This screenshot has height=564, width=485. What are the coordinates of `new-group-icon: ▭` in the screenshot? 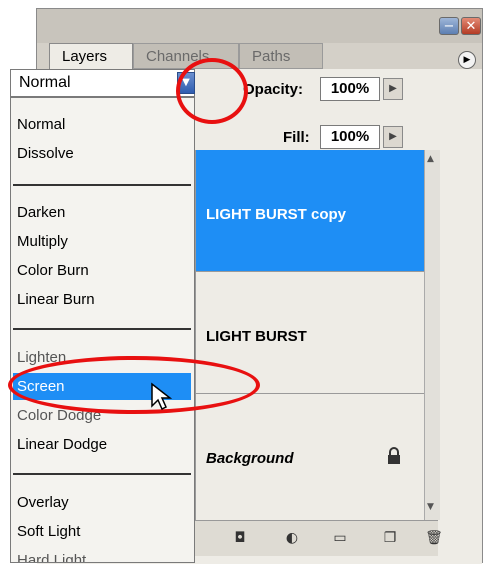 It's located at (340, 538).